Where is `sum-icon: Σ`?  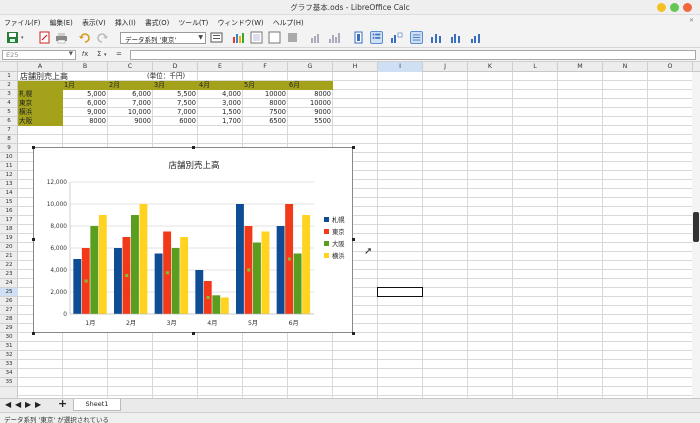 sum-icon: Σ is located at coordinates (99, 54).